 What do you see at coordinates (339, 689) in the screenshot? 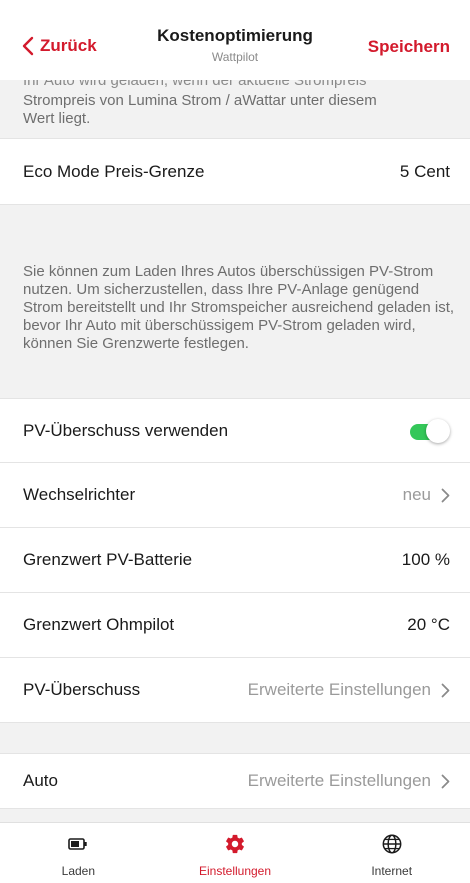
I see `pv-surplus-value: Erweiterte Einstellungen` at bounding box center [339, 689].